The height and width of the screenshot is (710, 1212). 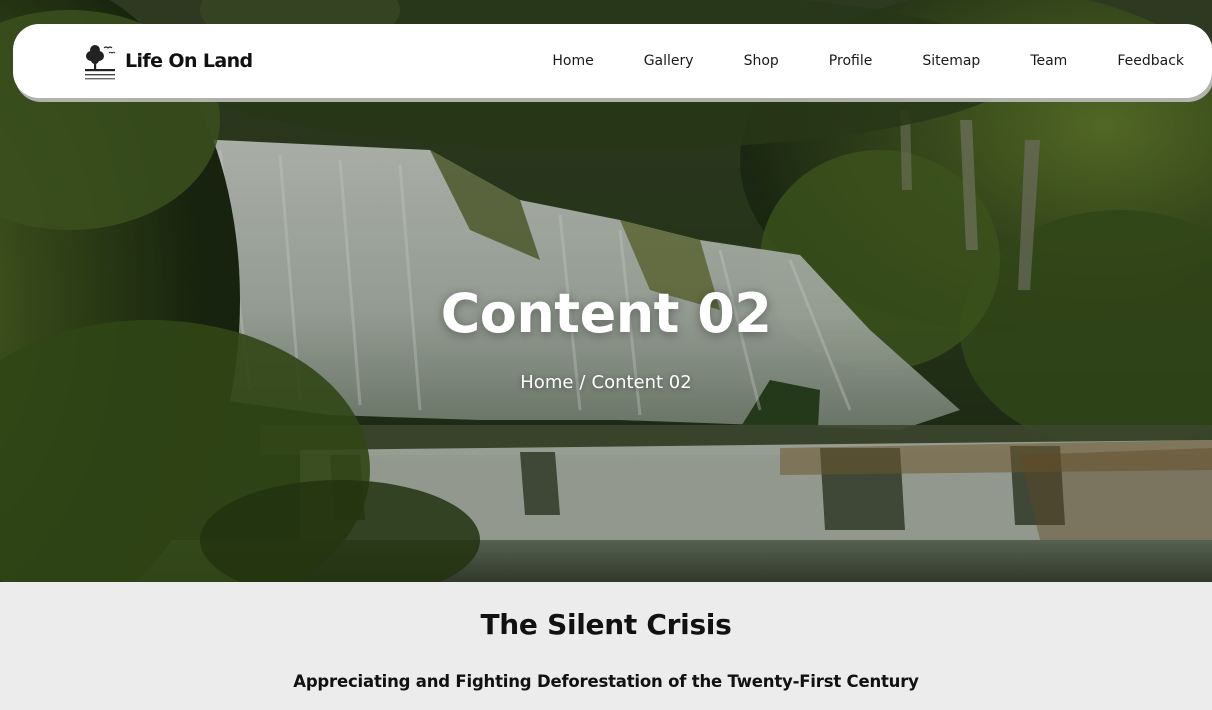 I want to click on nav-link-shop: Shop, so click(x=761, y=61).